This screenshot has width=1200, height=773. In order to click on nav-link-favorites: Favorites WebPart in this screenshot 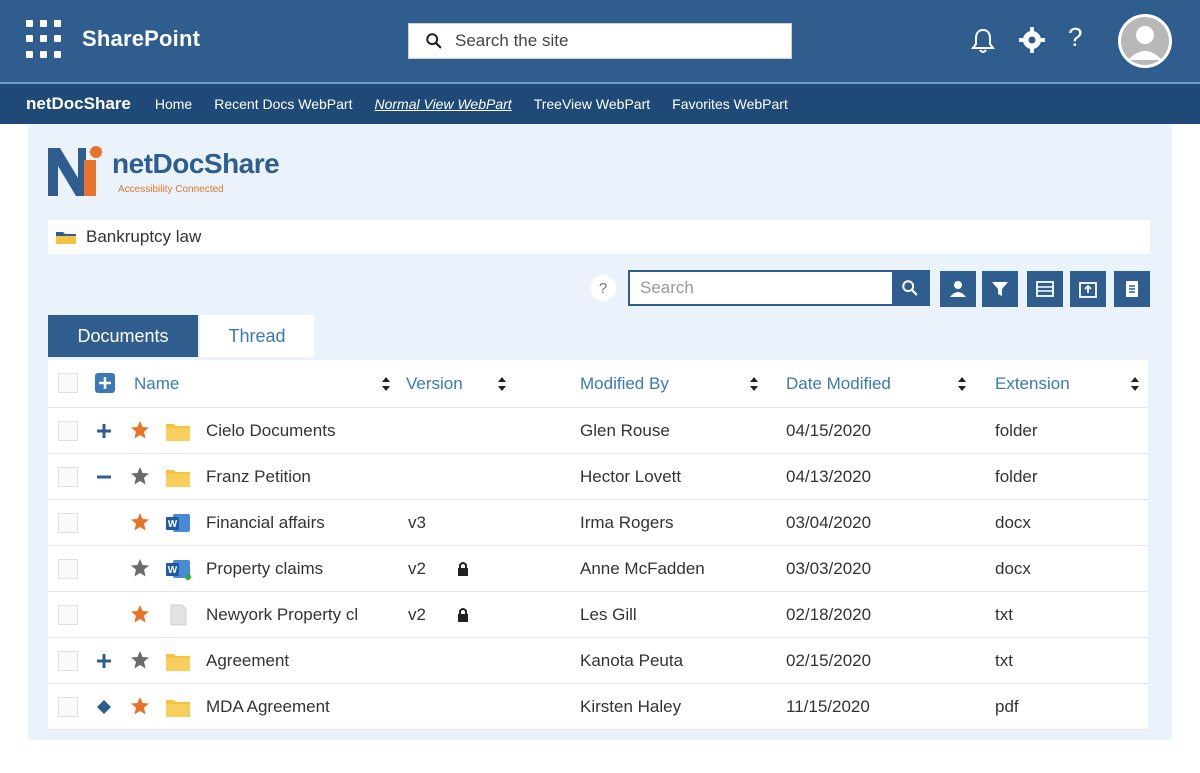, I will do `click(730, 104)`.